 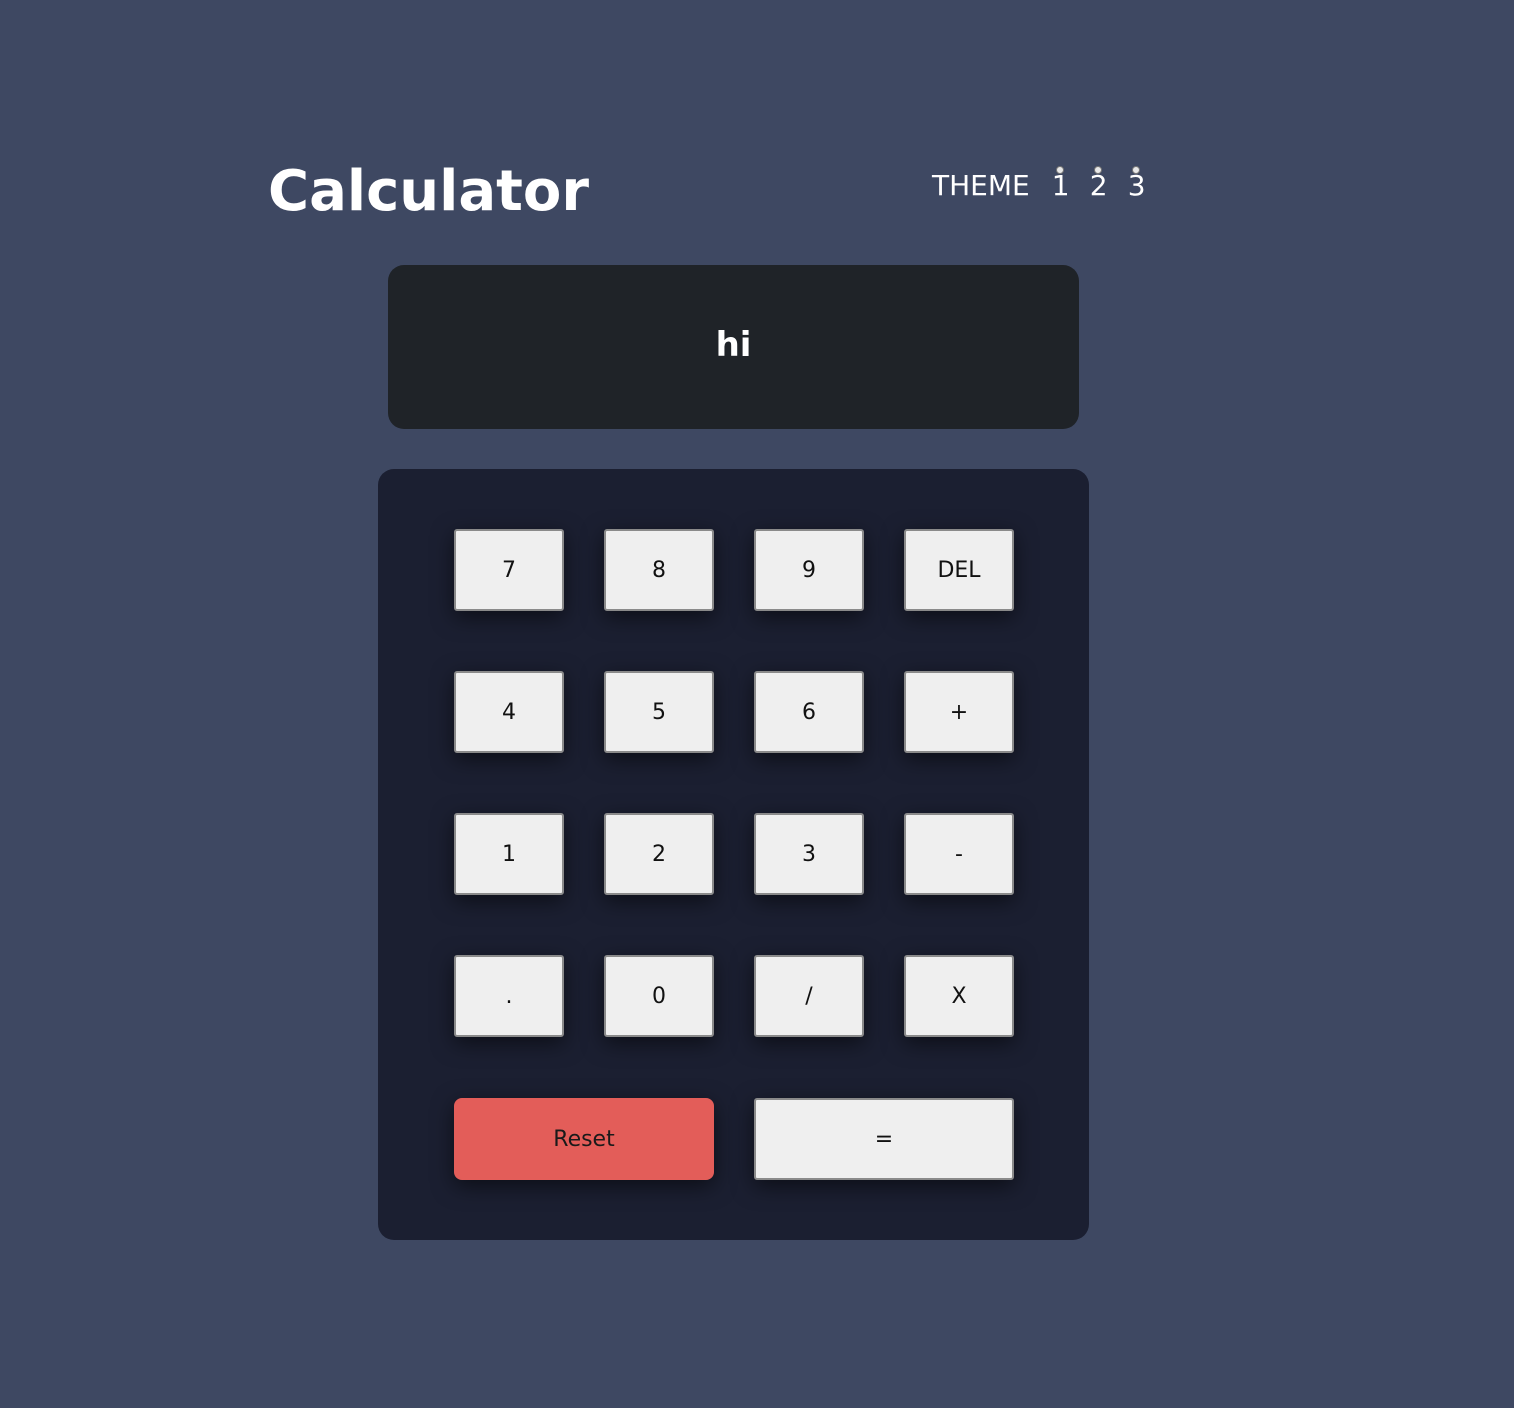 What do you see at coordinates (959, 570) in the screenshot?
I see `delete-button: DEL` at bounding box center [959, 570].